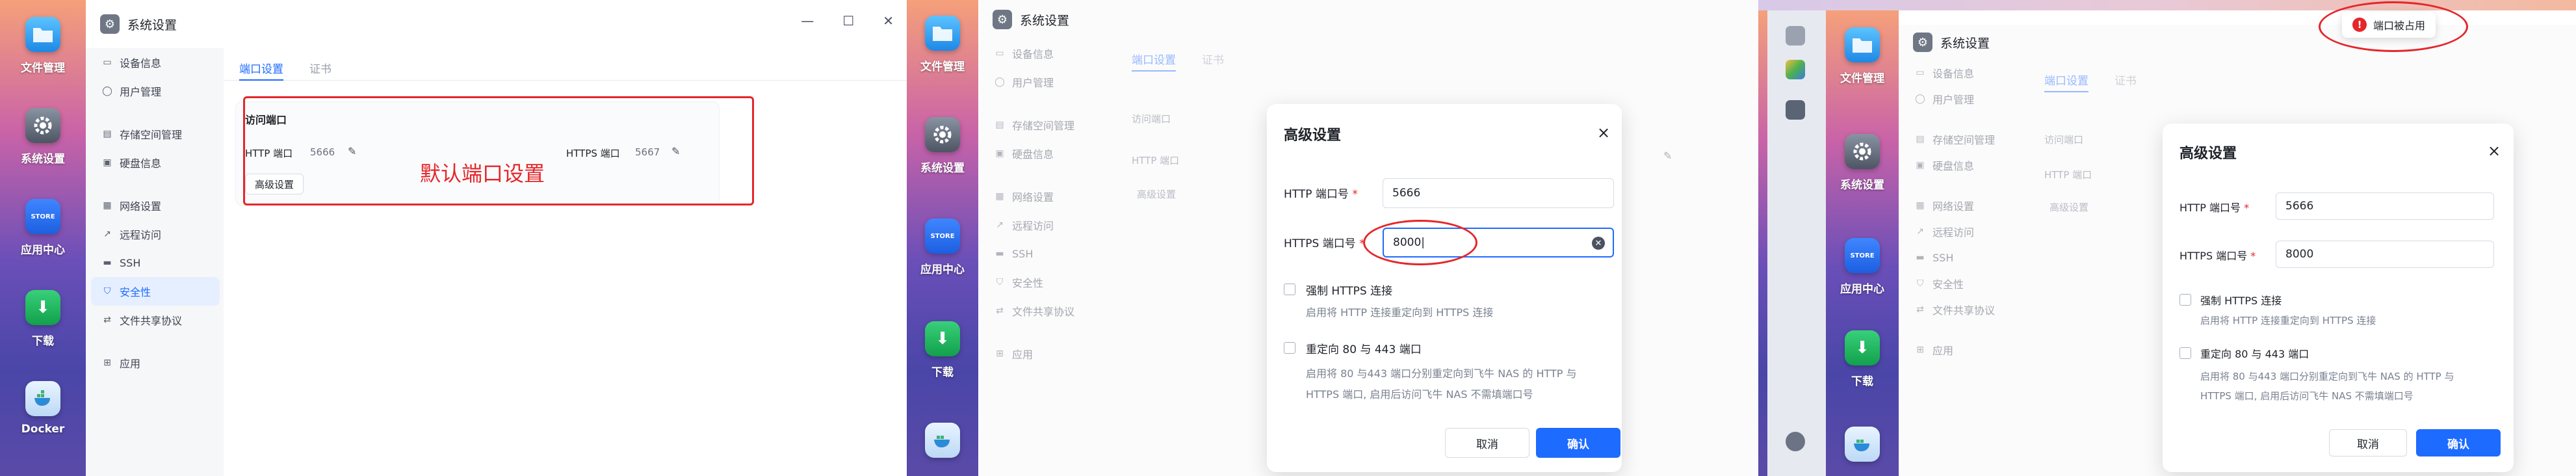 Image resolution: width=2576 pixels, height=476 pixels. I want to click on dock-label: 文件管理, so click(43, 68).